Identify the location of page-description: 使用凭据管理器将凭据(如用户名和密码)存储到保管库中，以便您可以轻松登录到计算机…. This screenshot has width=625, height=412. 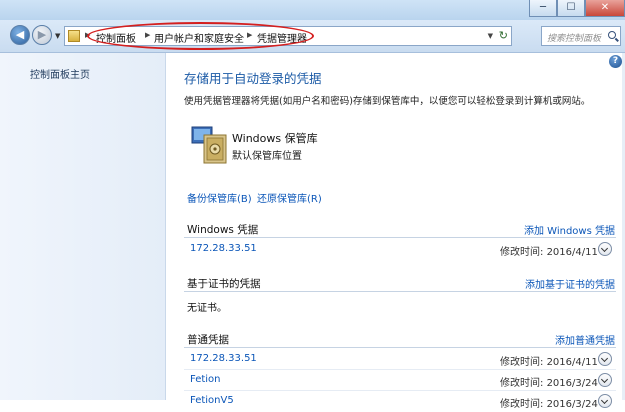
(387, 101).